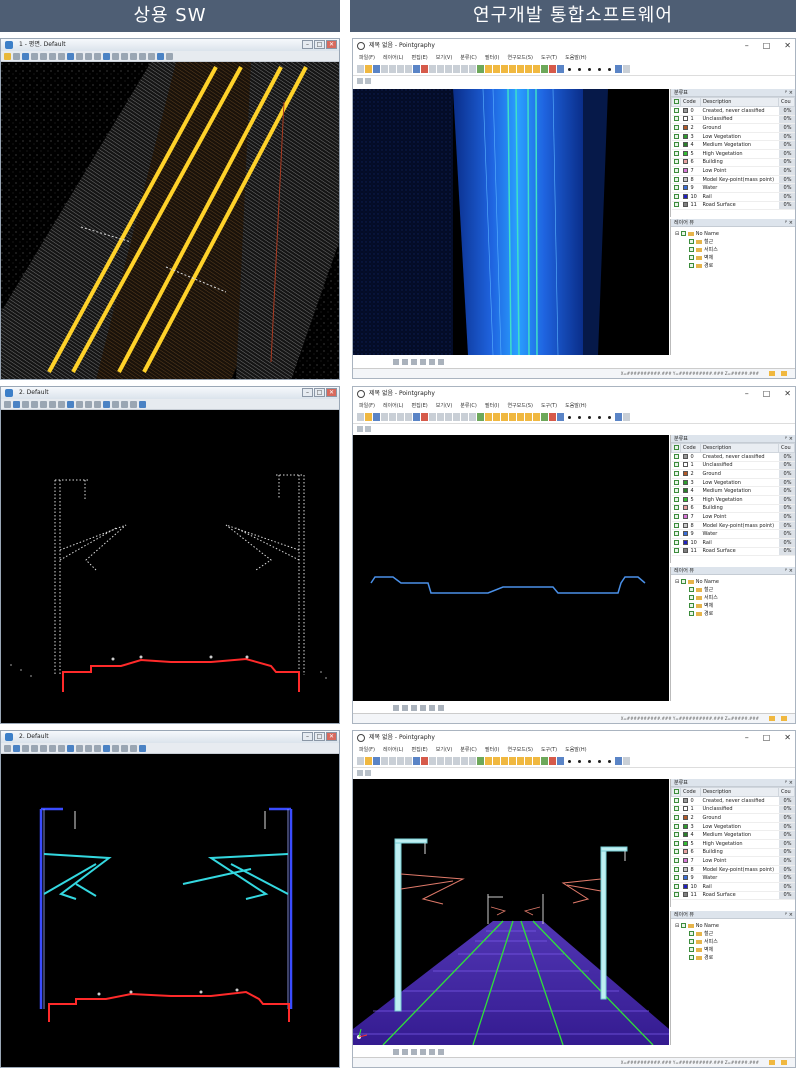 The height and width of the screenshot is (1070, 796). What do you see at coordinates (733, 827) in the screenshot?
I see `class-row: 3 Low Vegetation 0%` at bounding box center [733, 827].